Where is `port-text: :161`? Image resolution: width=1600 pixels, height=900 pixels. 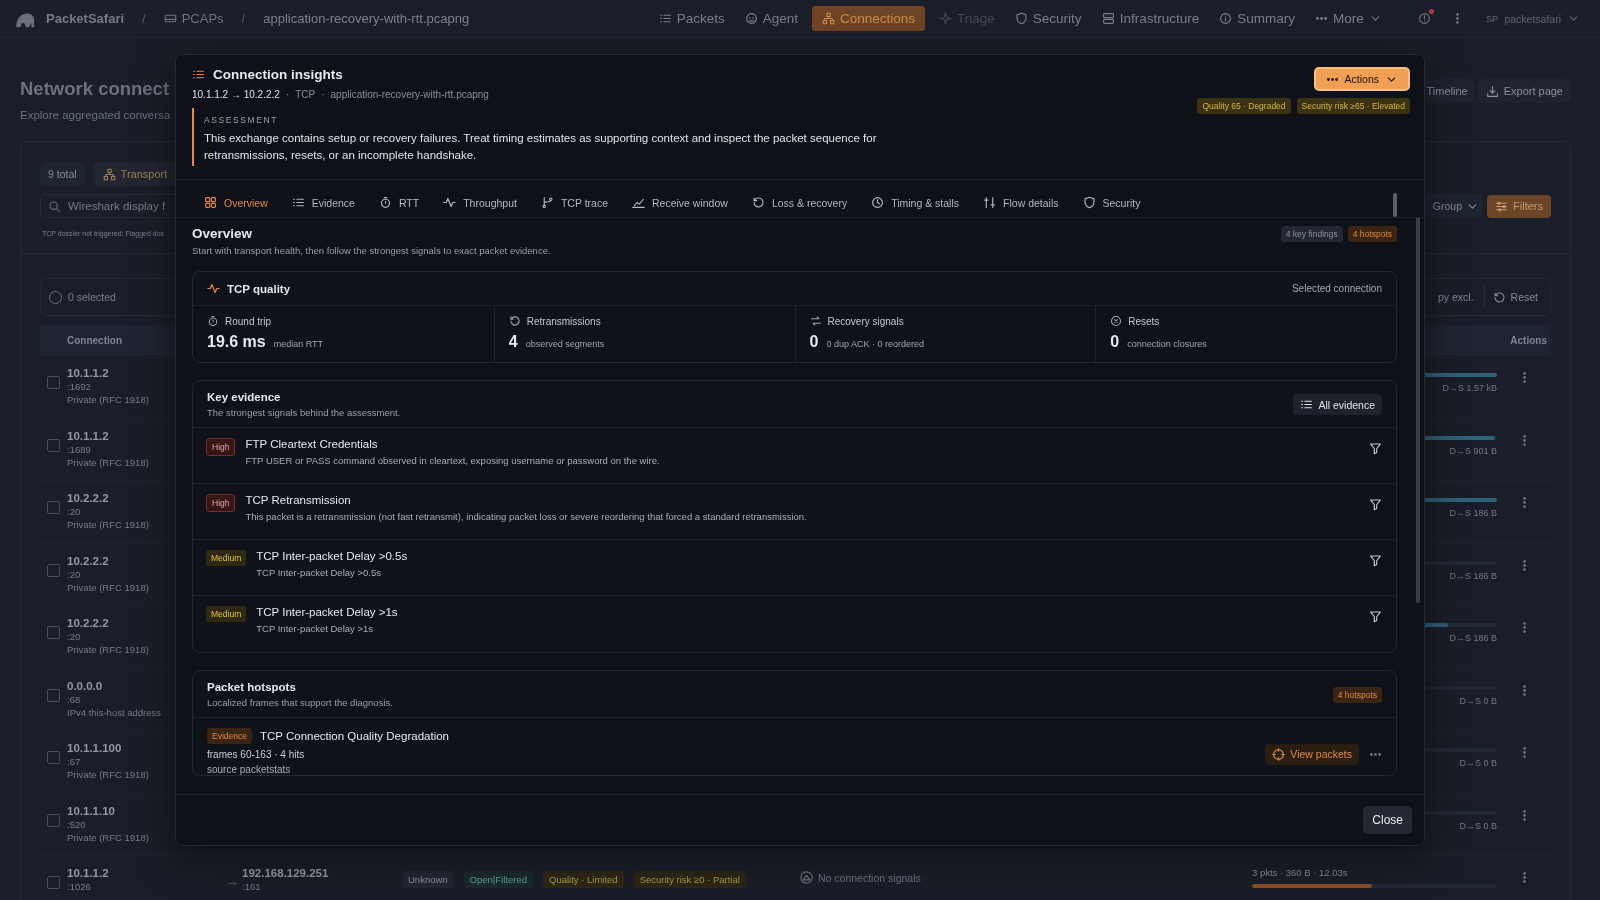
port-text: :161 is located at coordinates (251, 886).